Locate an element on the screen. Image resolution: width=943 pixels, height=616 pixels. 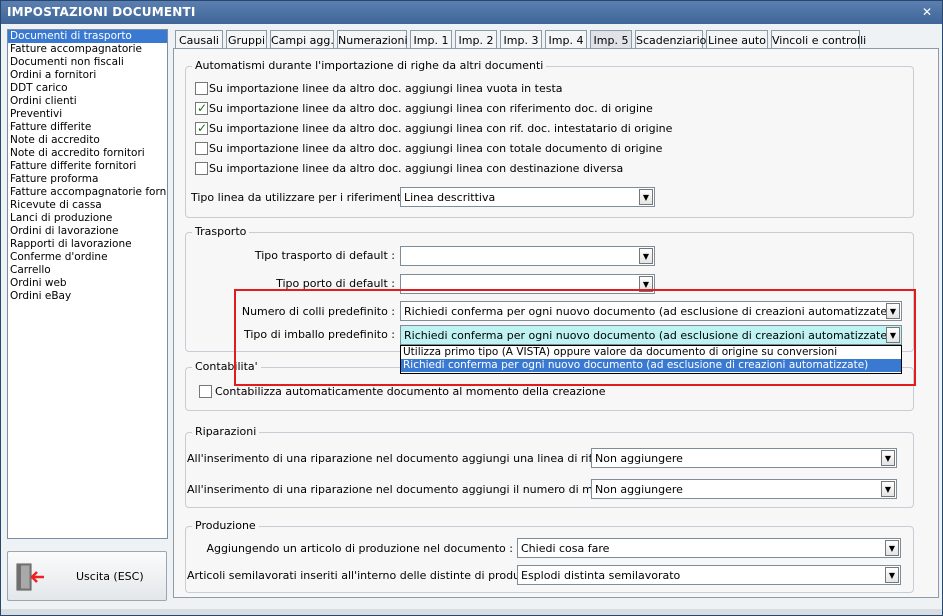
tab-scadenziario: Scadenziario is located at coordinates (670, 39).